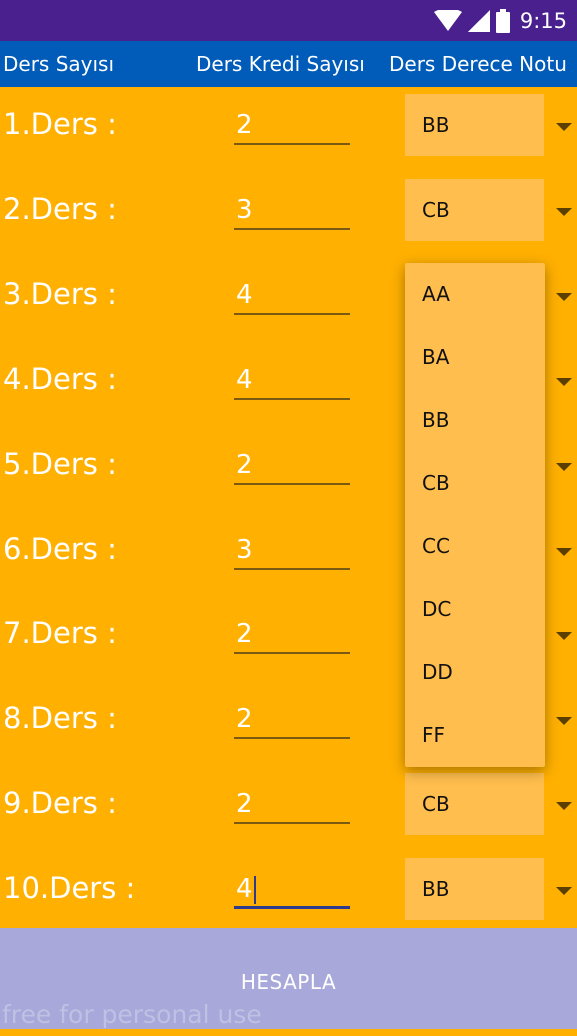 The width and height of the screenshot is (577, 1036). What do you see at coordinates (475, 294) in the screenshot?
I see `dropdown-option: AA` at bounding box center [475, 294].